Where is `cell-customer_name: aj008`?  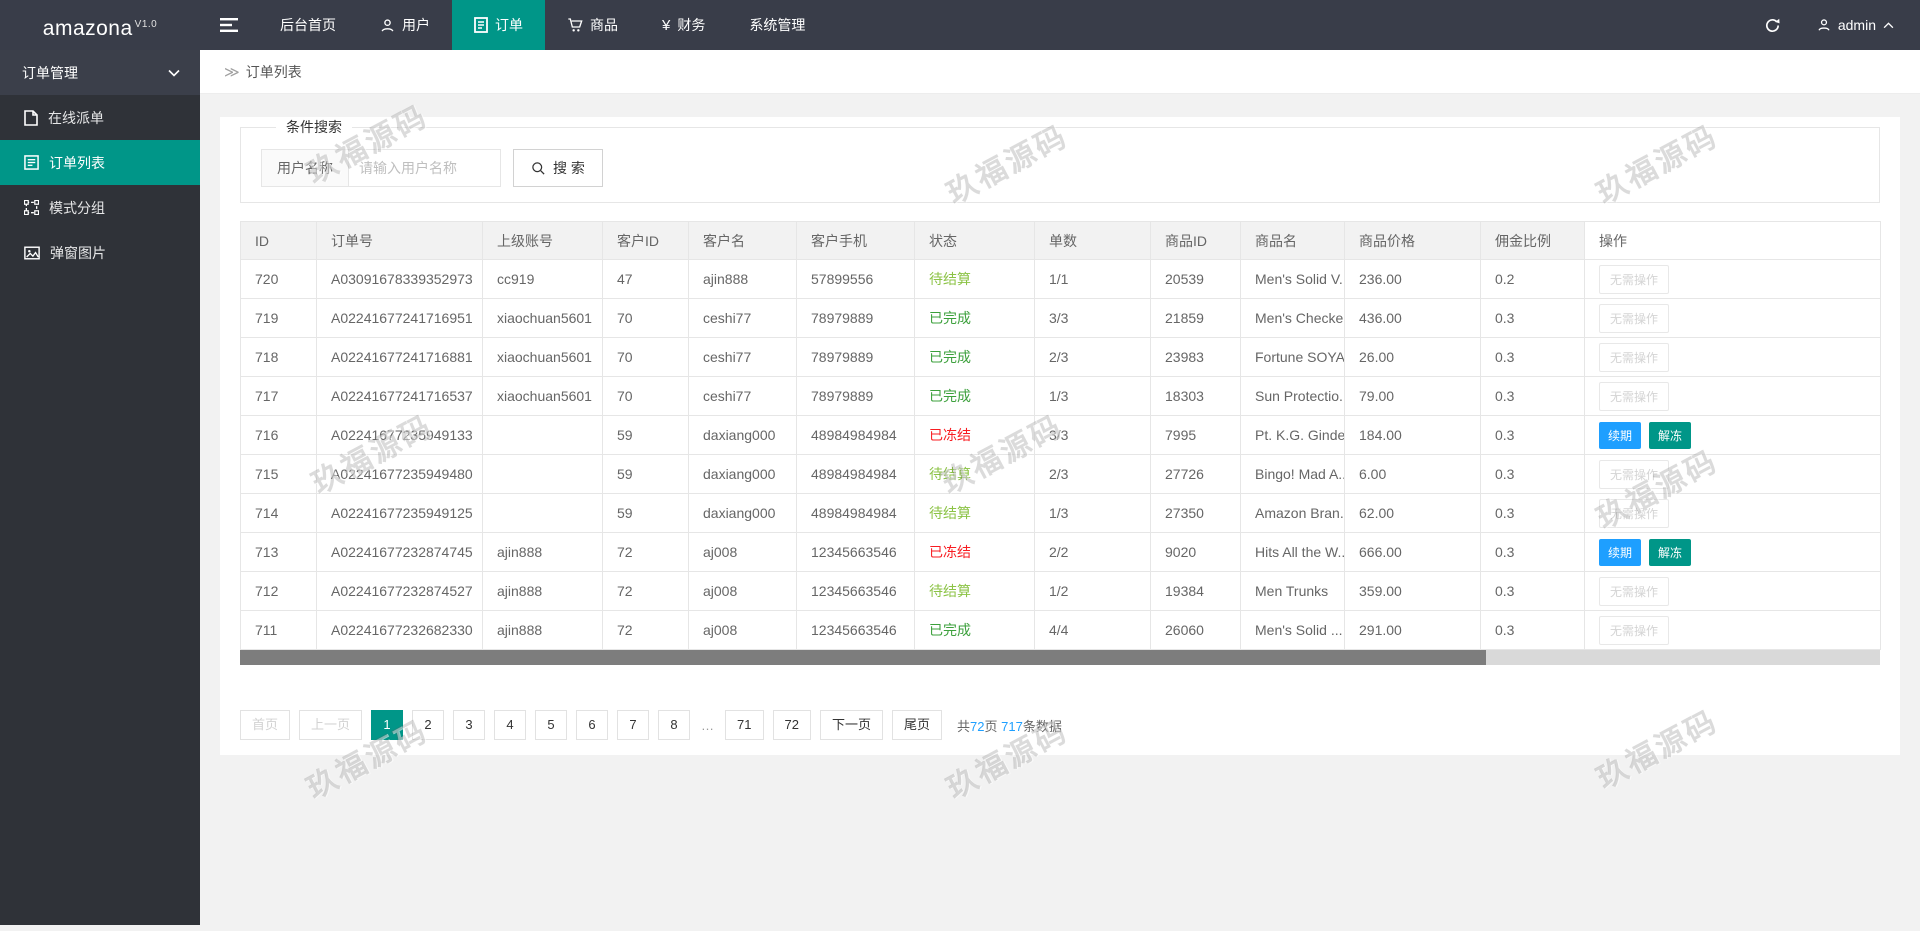
cell-customer_name: aj008 is located at coordinates (742, 552).